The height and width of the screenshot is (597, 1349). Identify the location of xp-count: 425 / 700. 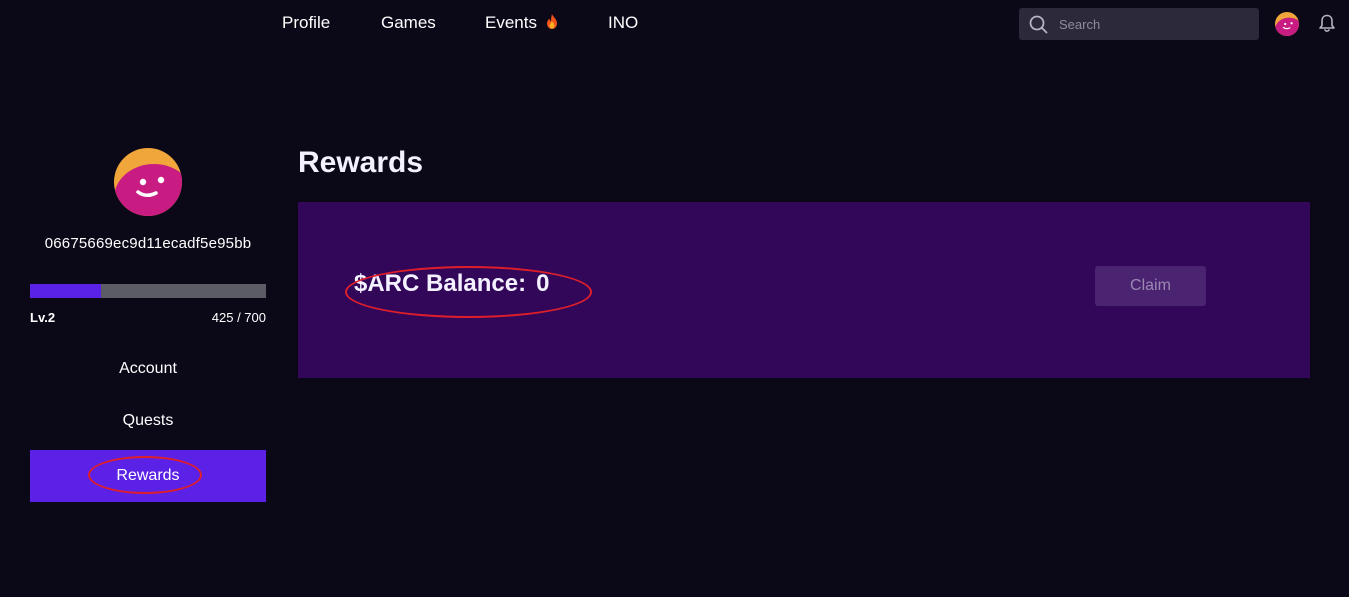
(238, 317).